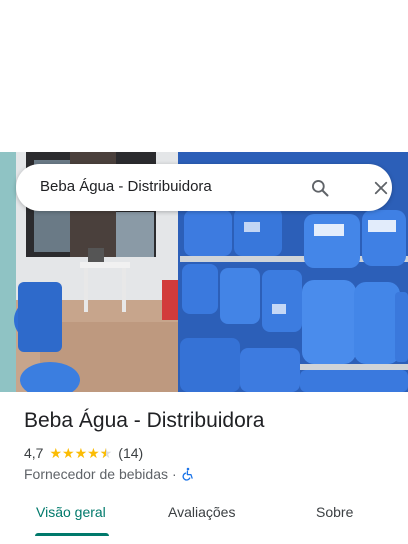 Image resolution: width=408 pixels, height=544 pixels. I want to click on rating-row: 4,7 ★ ★ ★ ★ ★ (14), so click(83, 453).